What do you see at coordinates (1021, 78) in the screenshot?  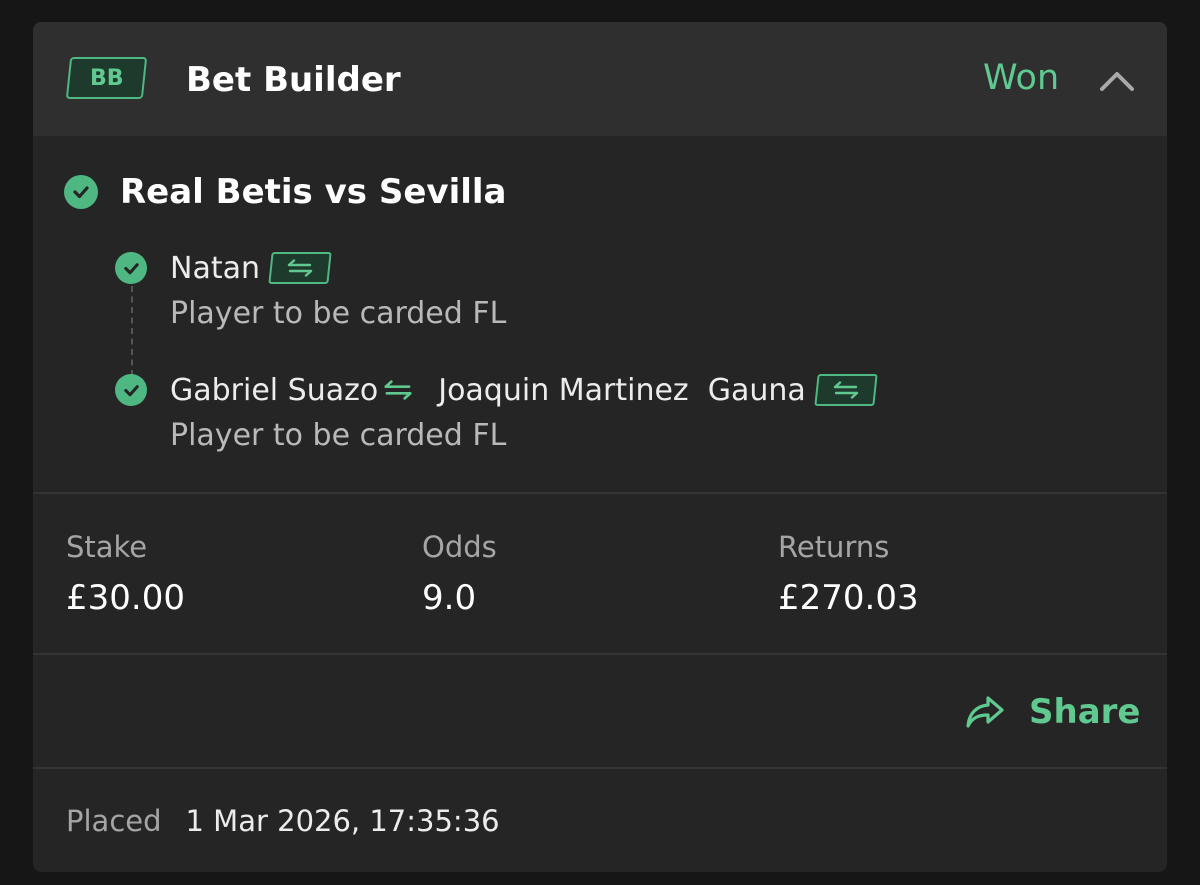 I see `bet-status: Won` at bounding box center [1021, 78].